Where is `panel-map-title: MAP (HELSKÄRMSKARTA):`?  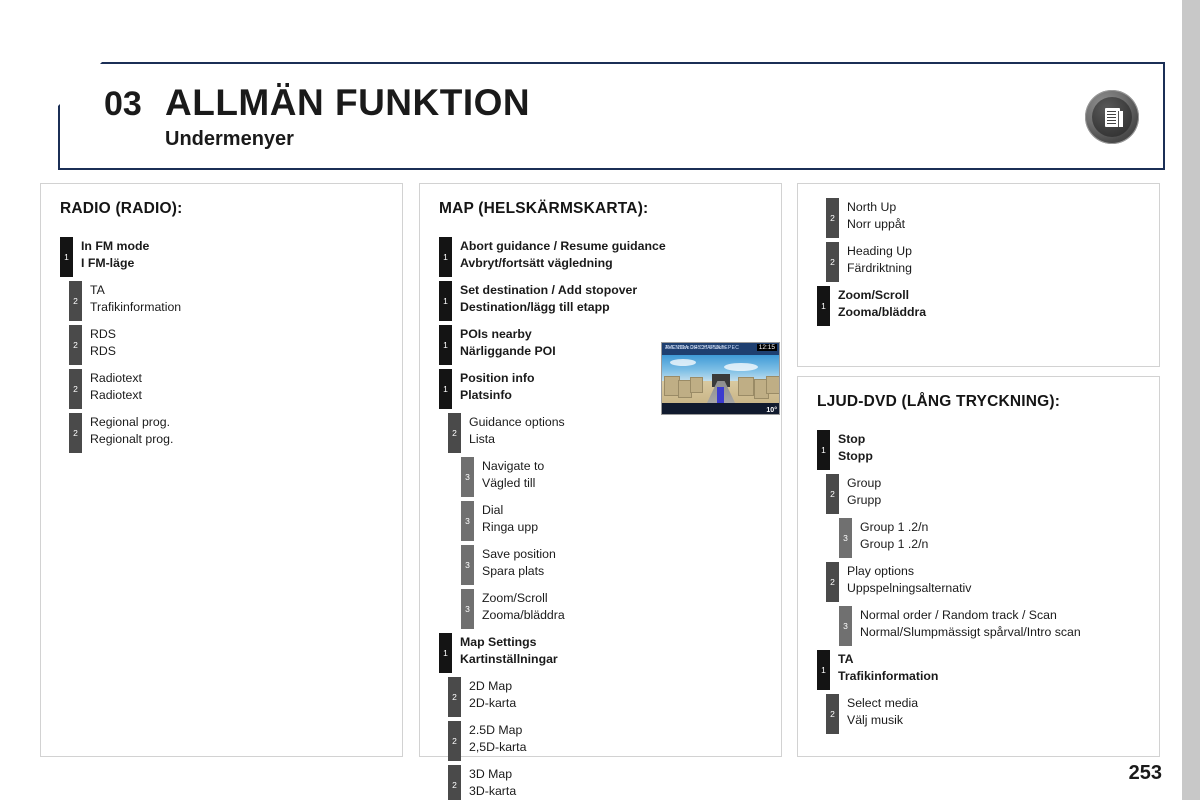
panel-map-title: MAP (HELSKÄRMSKARTA): is located at coordinates (544, 208).